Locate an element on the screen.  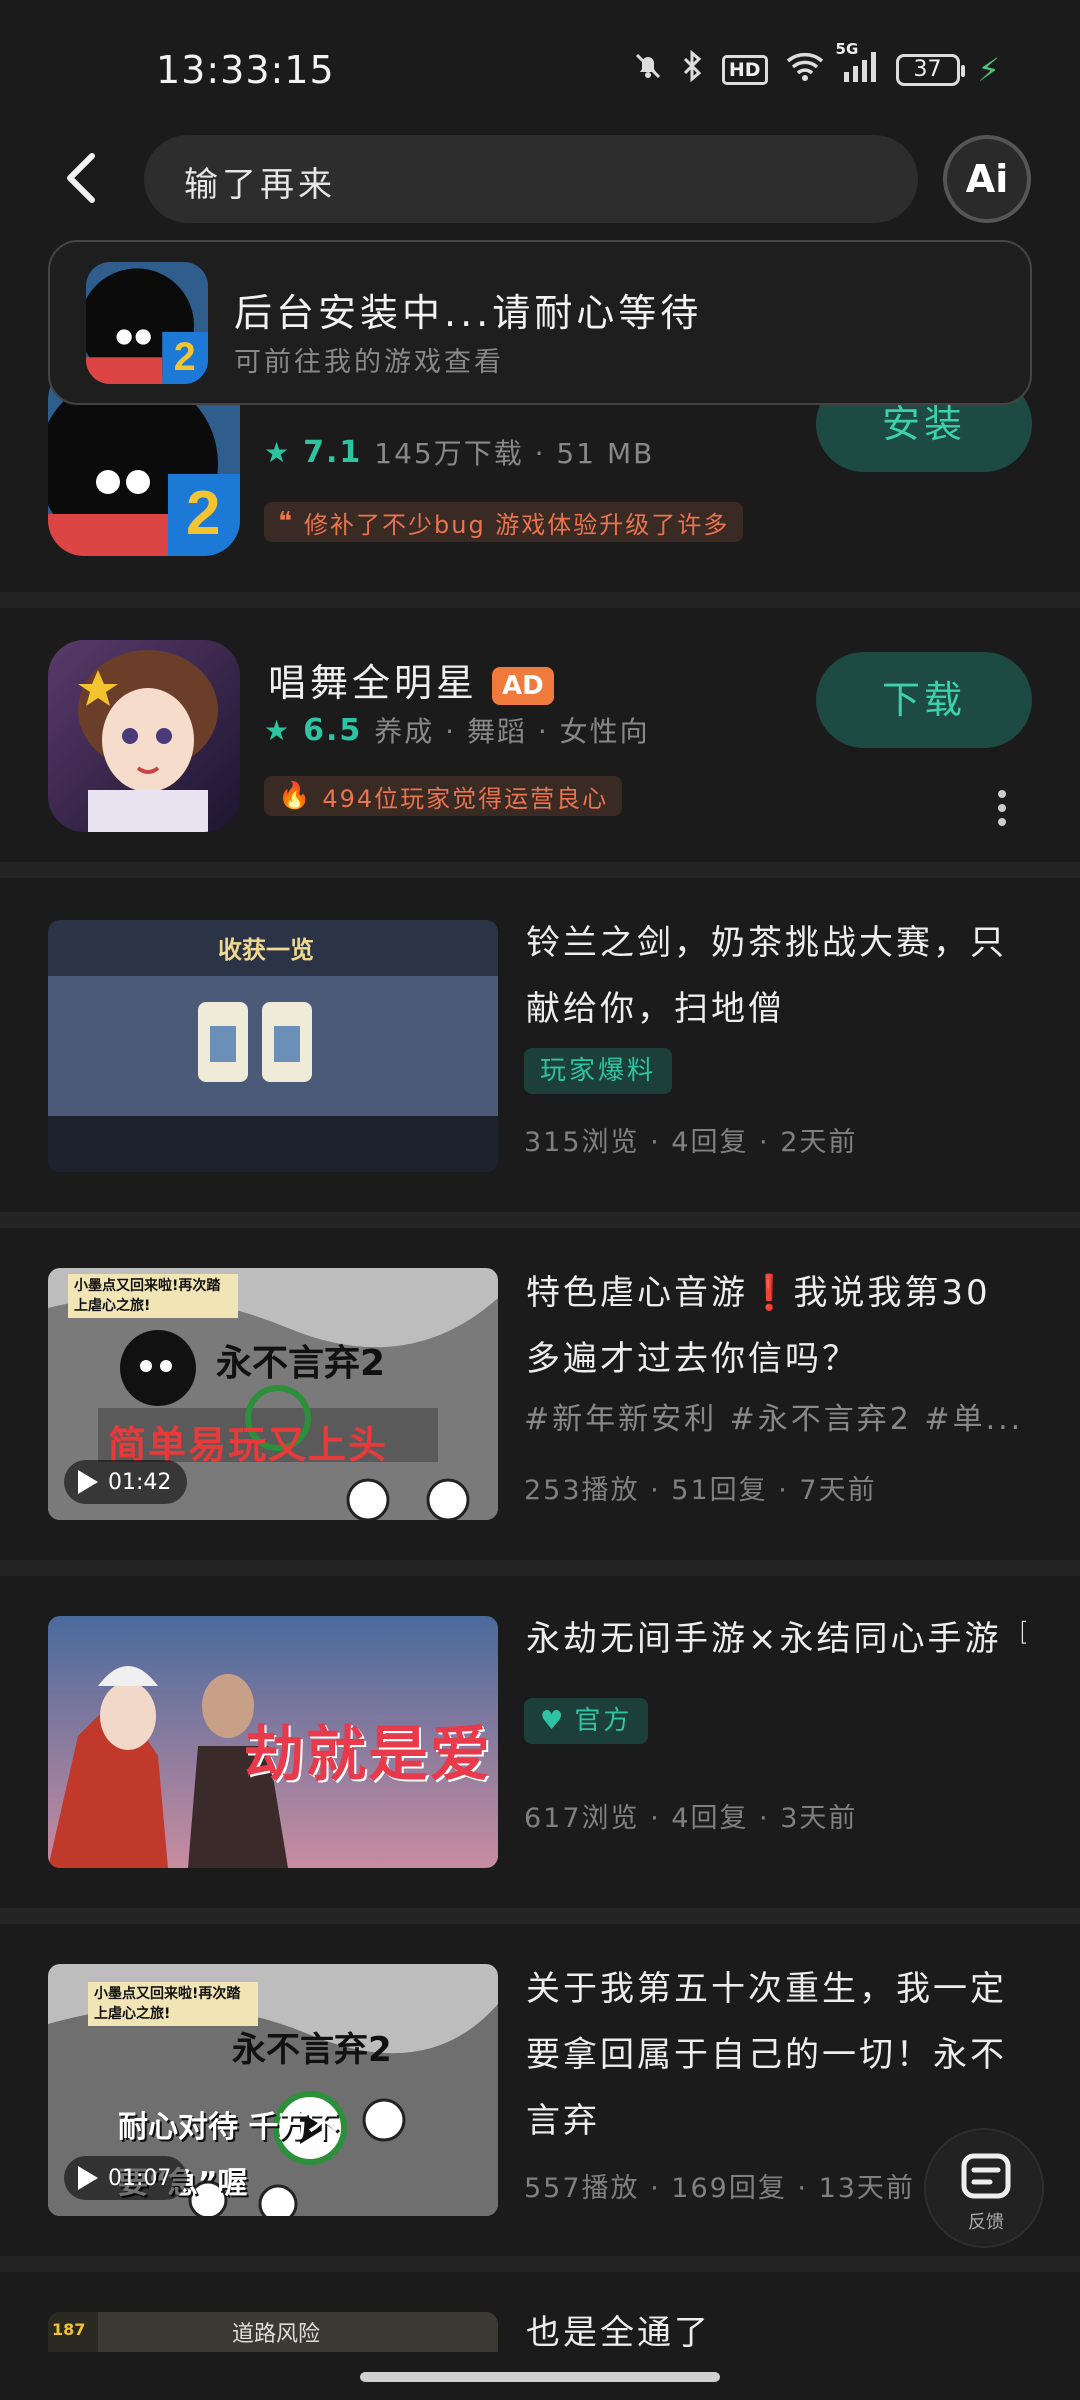
app-title: 唱舞全明星 AD is located at coordinates (411, 679).